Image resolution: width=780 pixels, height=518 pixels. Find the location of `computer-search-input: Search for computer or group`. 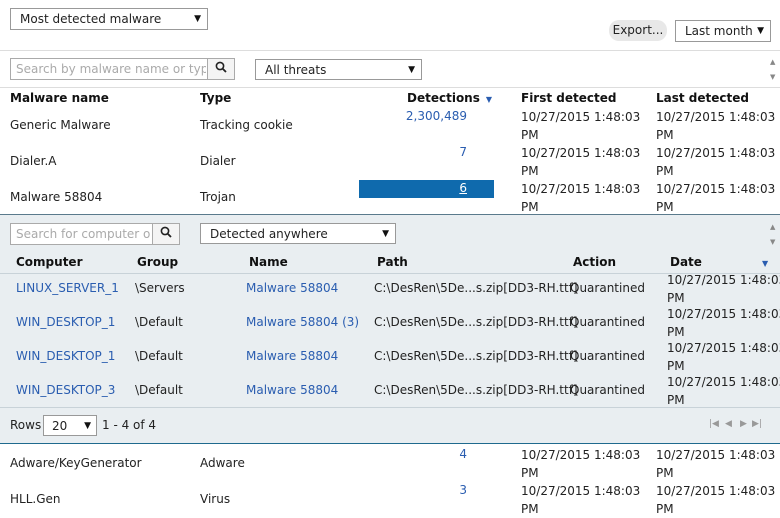

computer-search-input: Search for computer or group is located at coordinates (81, 234).